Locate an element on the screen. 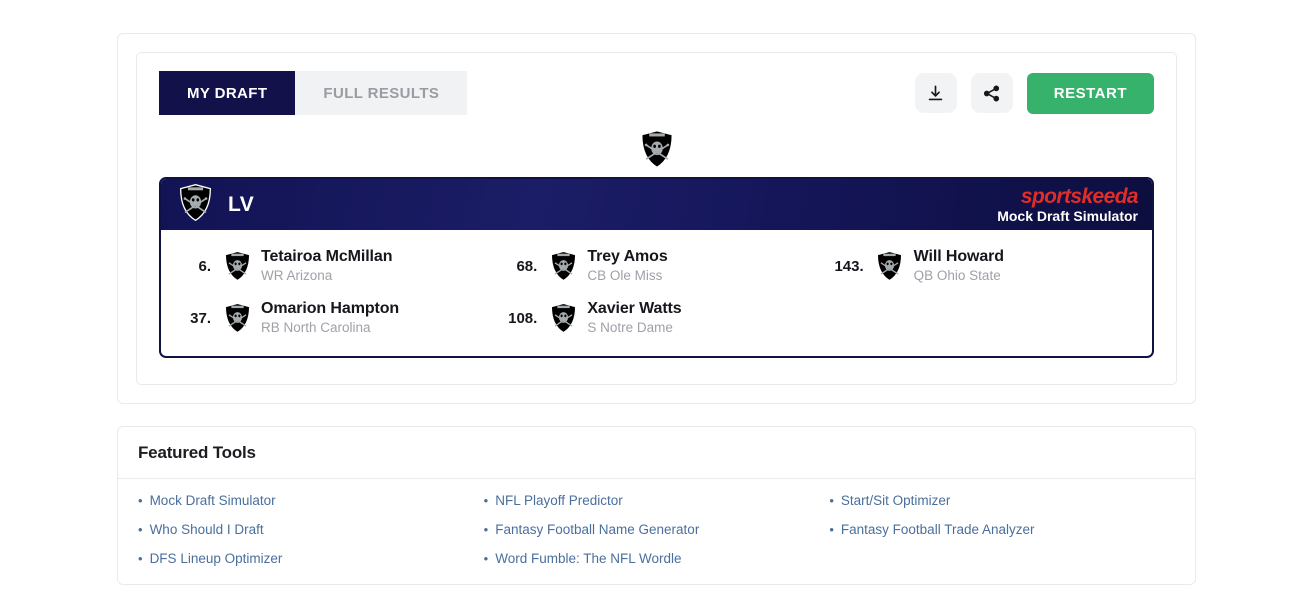  player-position-school: WR Arizona is located at coordinates (297, 276).